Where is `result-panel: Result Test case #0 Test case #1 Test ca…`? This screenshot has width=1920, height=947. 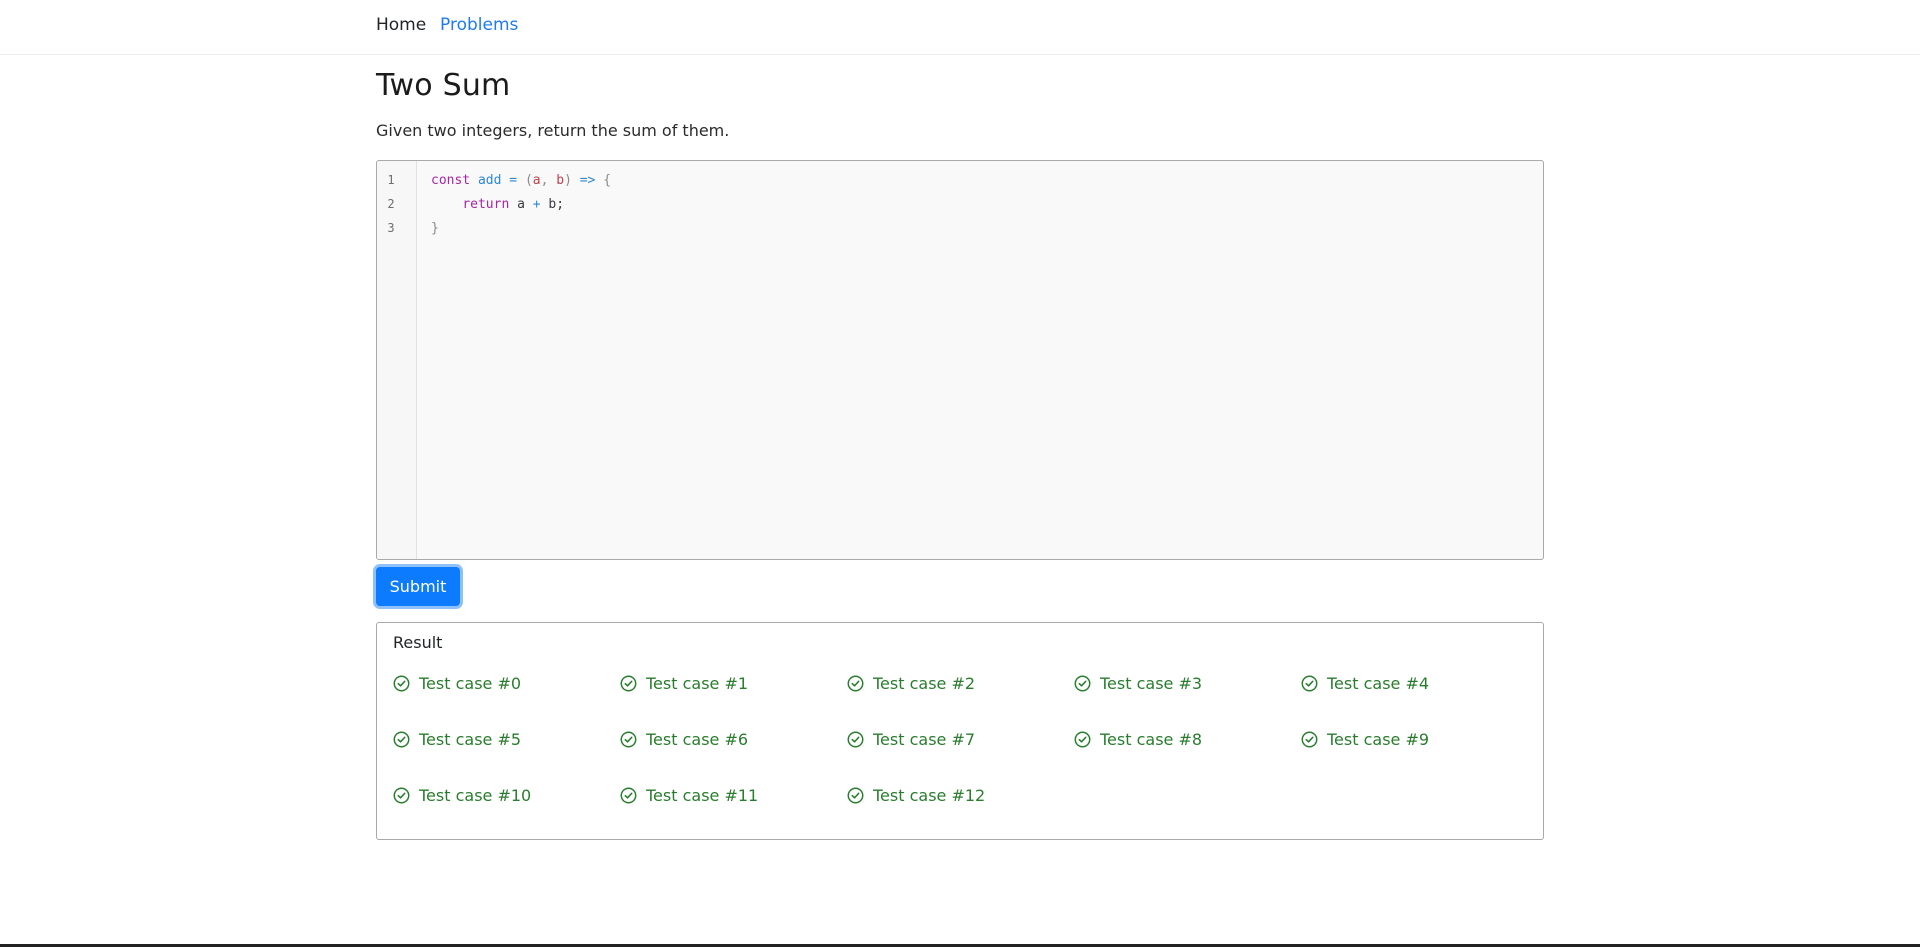
result-panel: Result Test case #0 Test case #1 Test ca… is located at coordinates (960, 731).